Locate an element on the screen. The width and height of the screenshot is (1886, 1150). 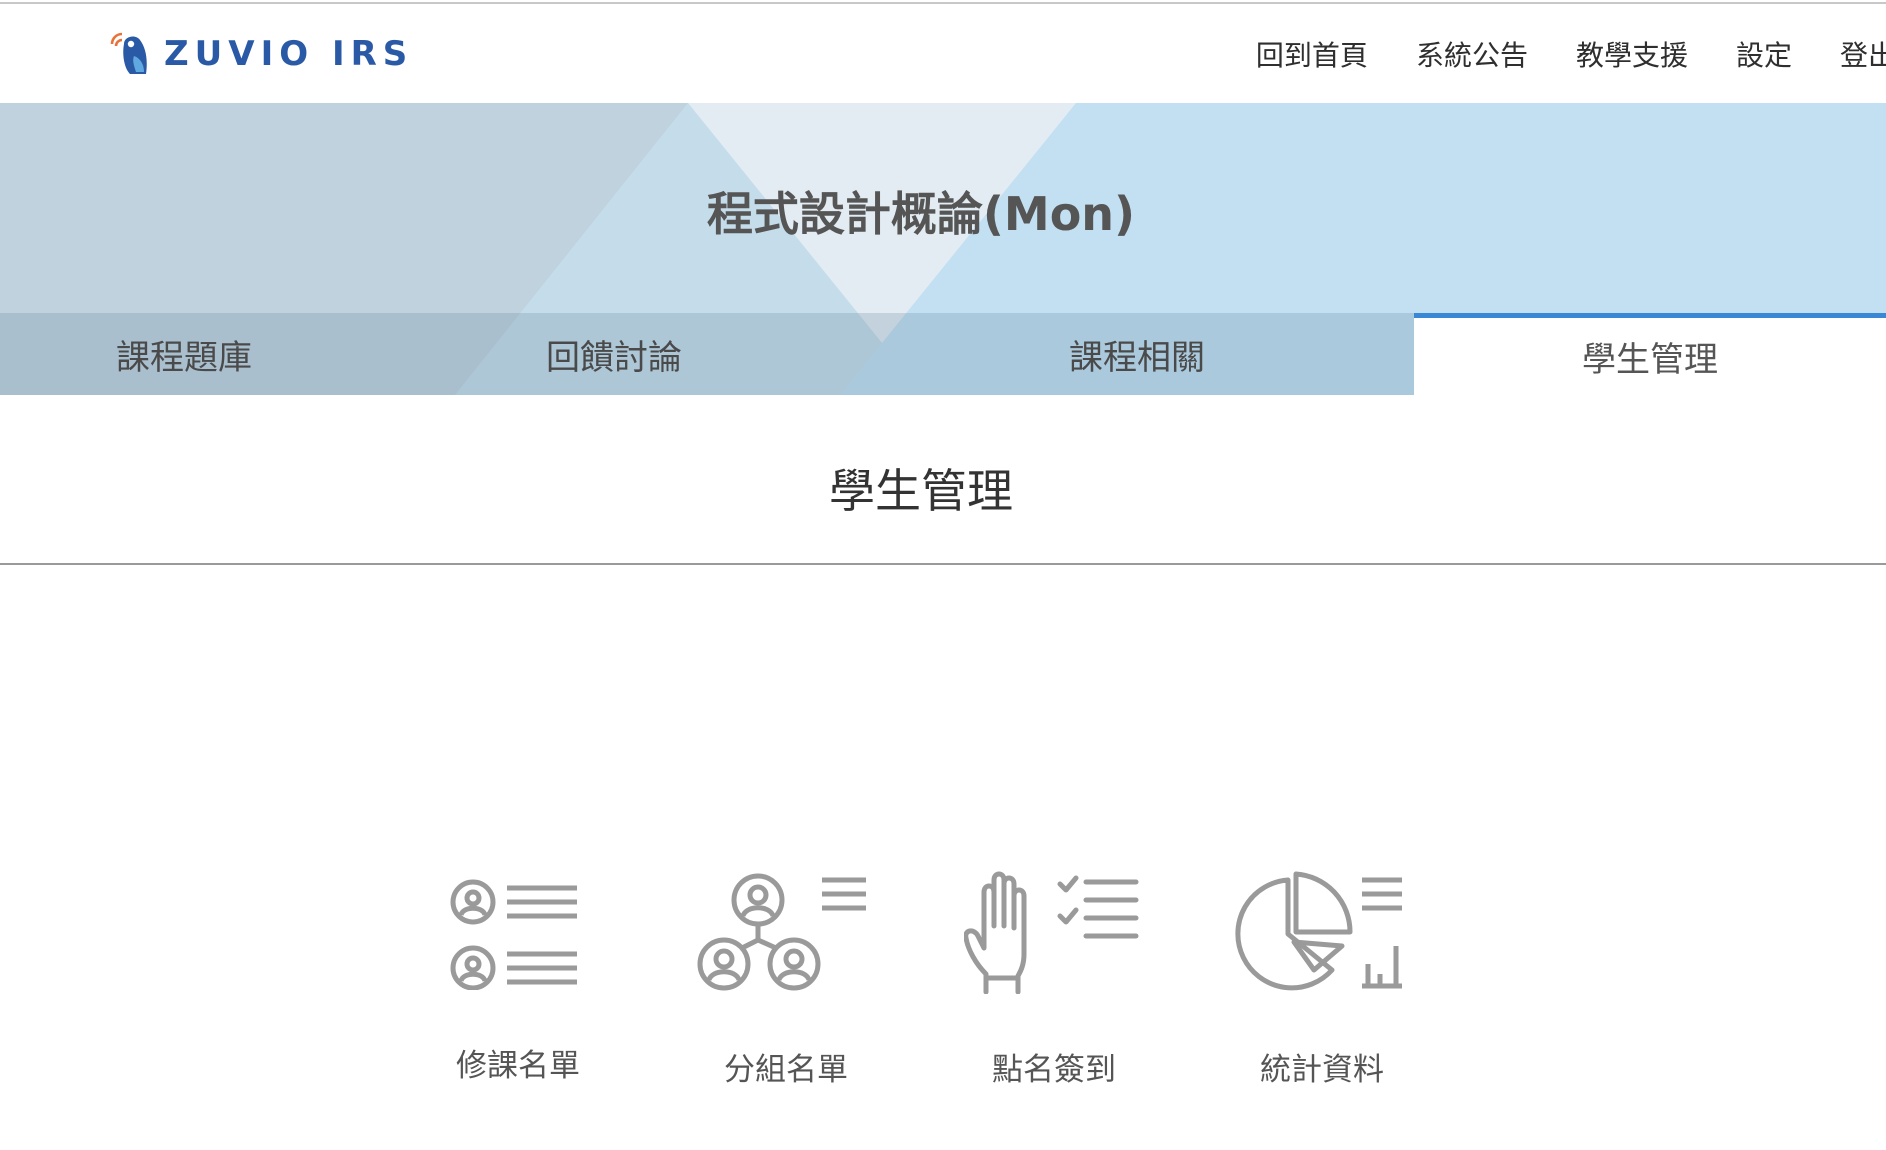
feature-statistics: 統計資料 is located at coordinates (1322, 979).